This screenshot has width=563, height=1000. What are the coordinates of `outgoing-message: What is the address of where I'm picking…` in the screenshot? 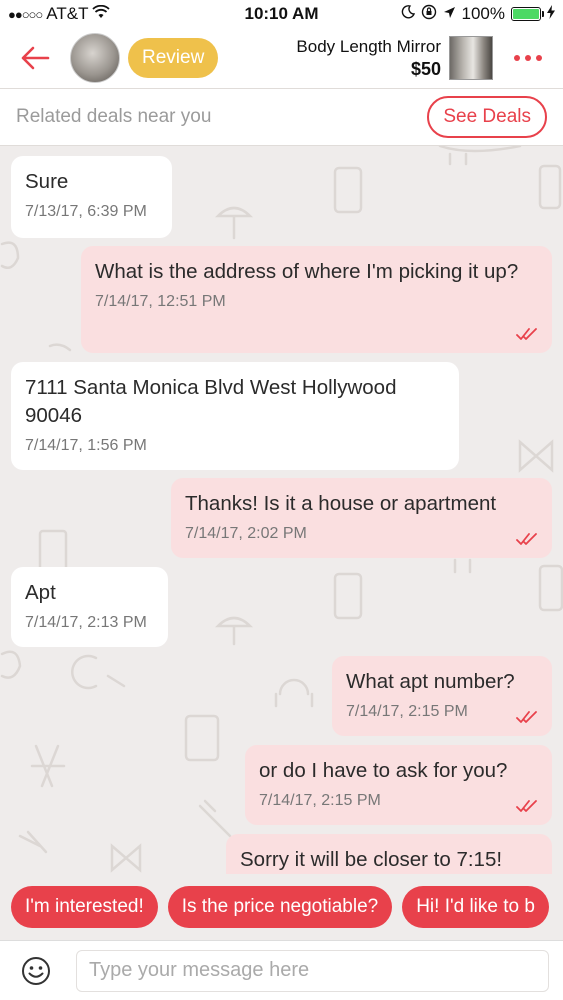 It's located at (316, 299).